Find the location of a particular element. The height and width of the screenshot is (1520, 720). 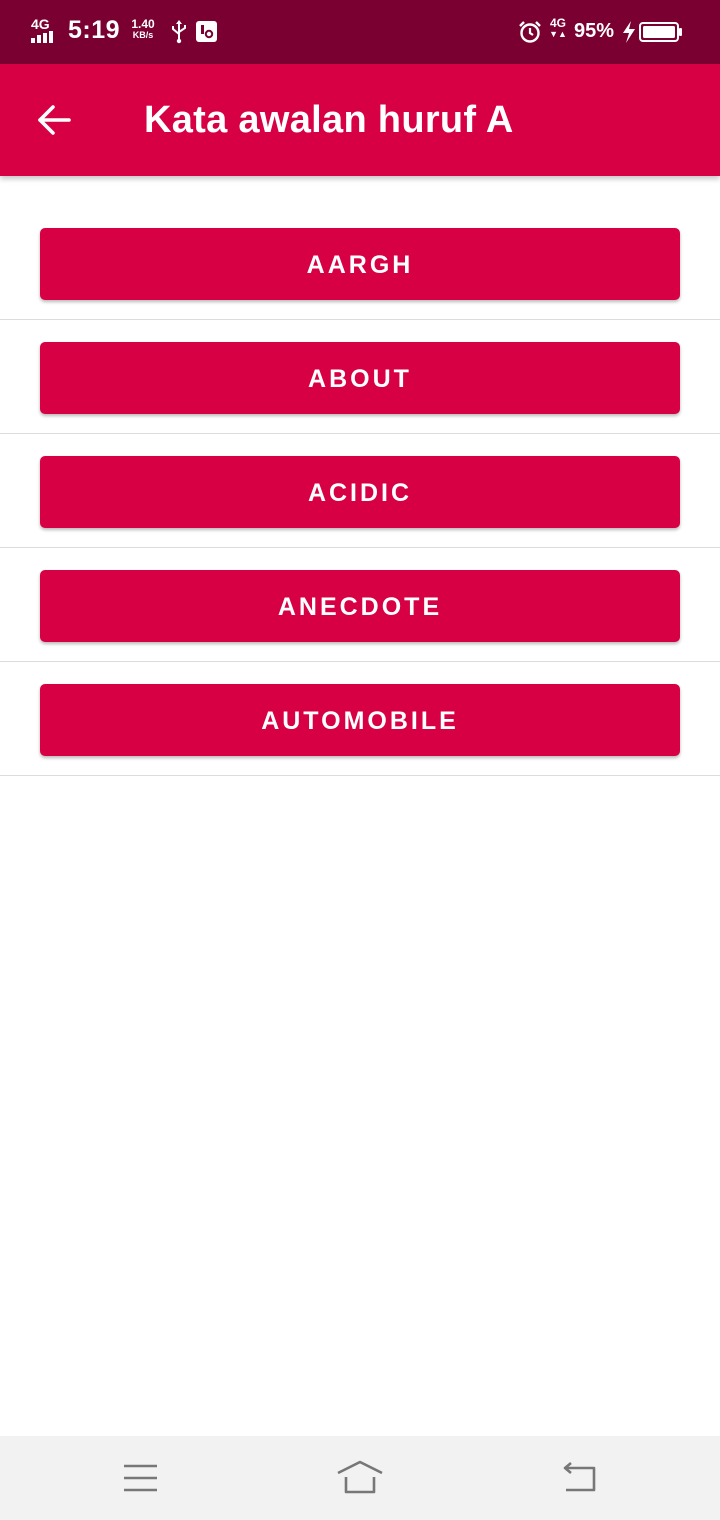

list-item: ACIDIC is located at coordinates (360, 491).